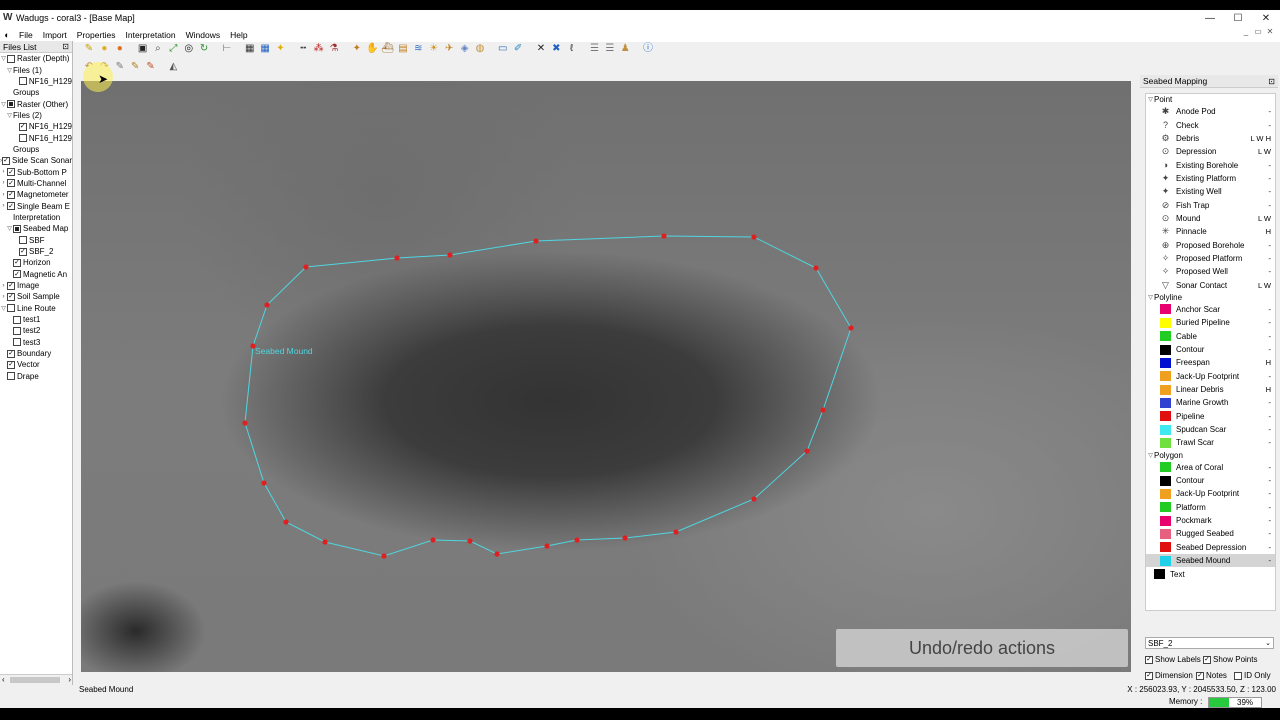  I want to click on feature-type-item: ⚙ Debris L W H, so click(1210, 138).